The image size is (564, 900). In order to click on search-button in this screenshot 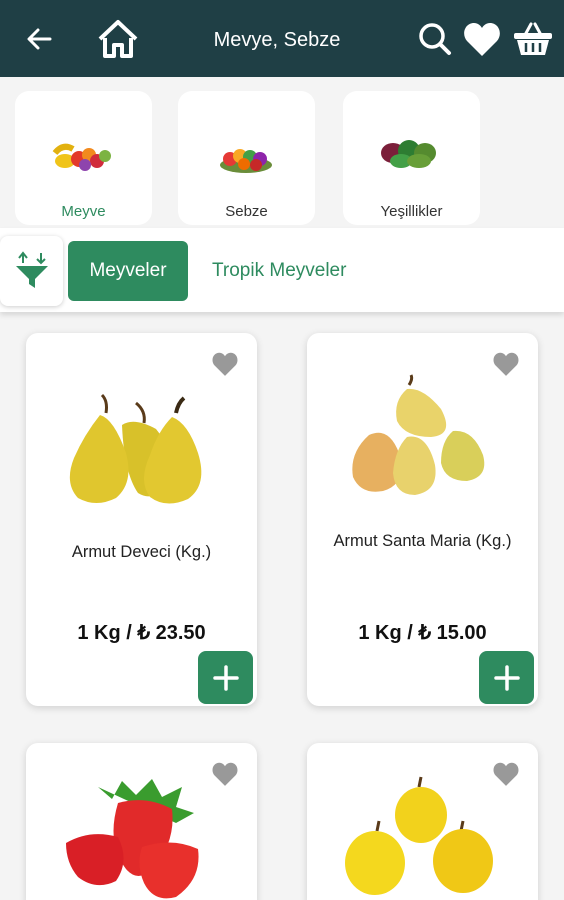, I will do `click(435, 38)`.